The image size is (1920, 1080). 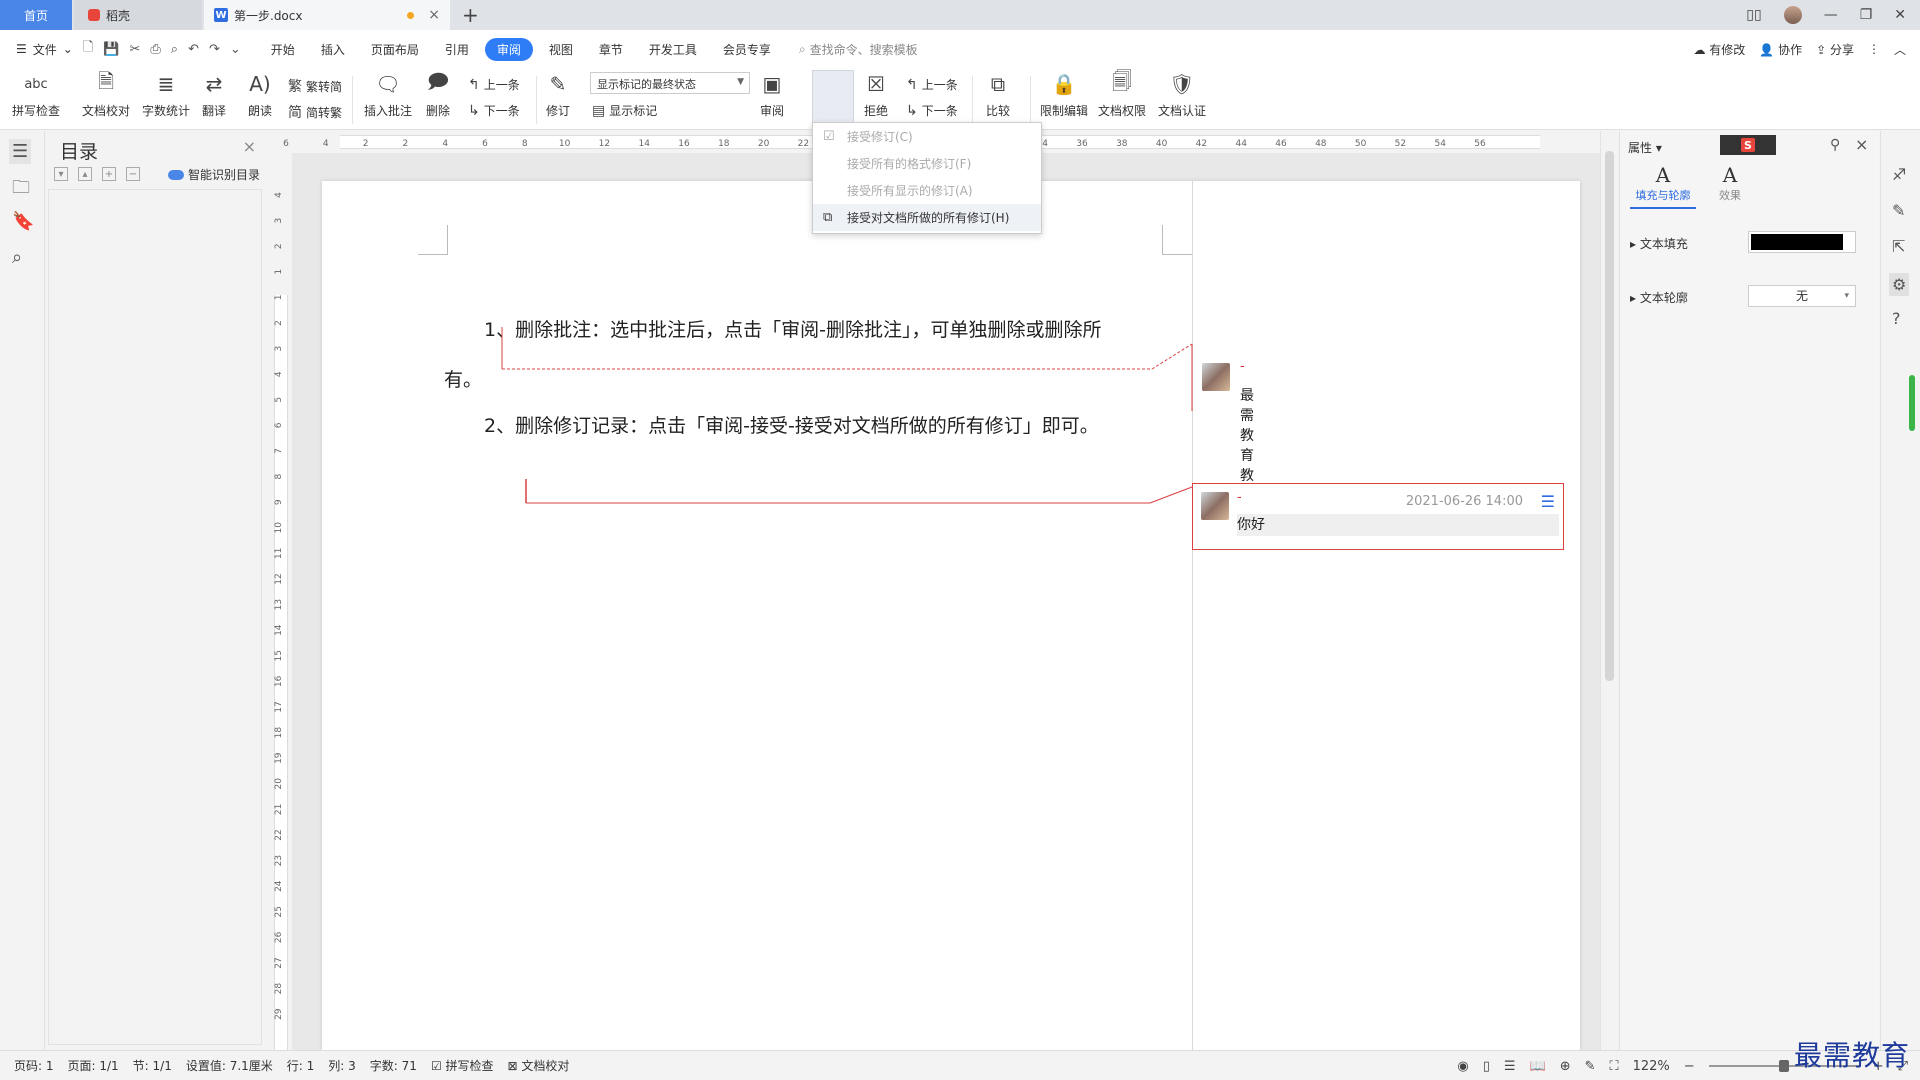 What do you see at coordinates (1510, 1066) in the screenshot?
I see `outline-view-icon: ☰` at bounding box center [1510, 1066].